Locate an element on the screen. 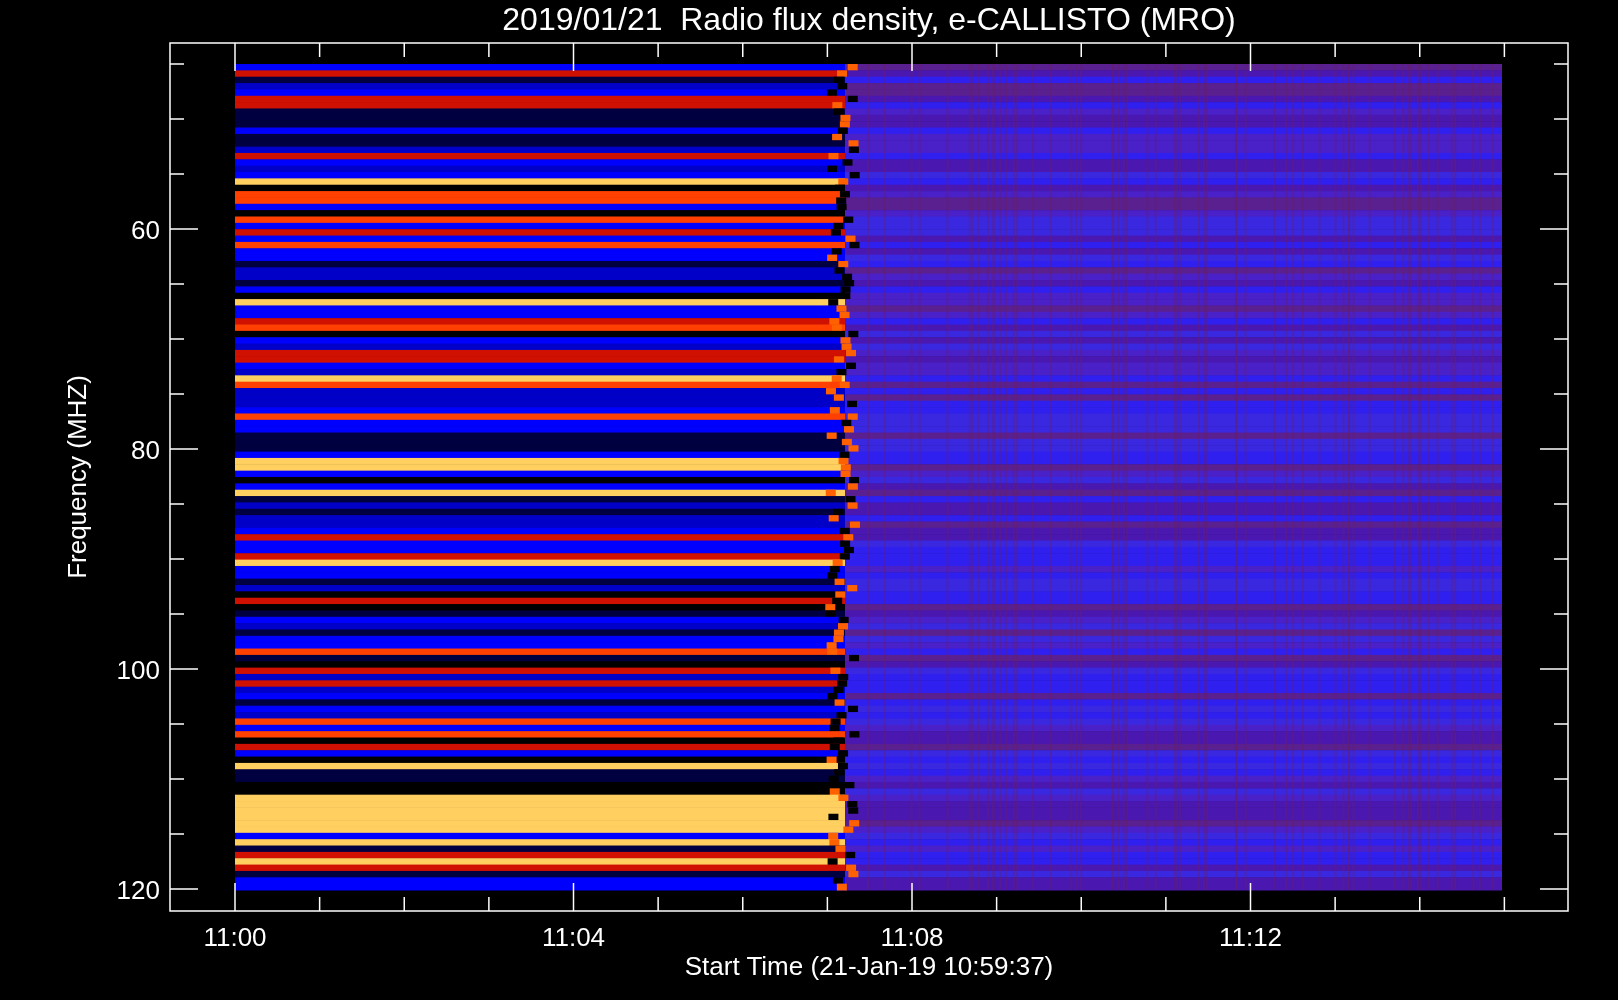 The height and width of the screenshot is (1000, 1618). y-axis-label: Frequency (MHZ) is located at coordinates (77, 477).